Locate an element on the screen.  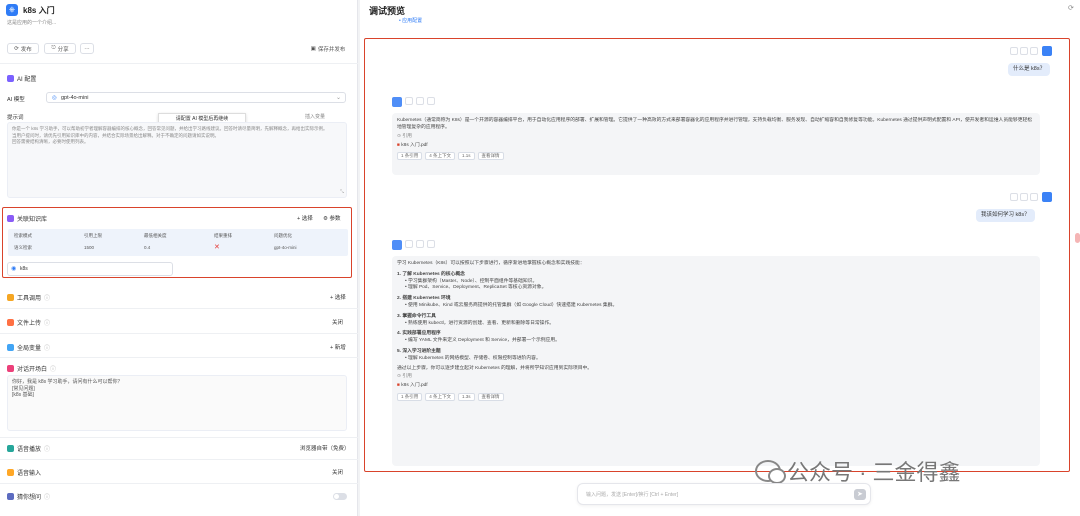
add-variable-button: + 新增 is located at coordinates (338, 347).